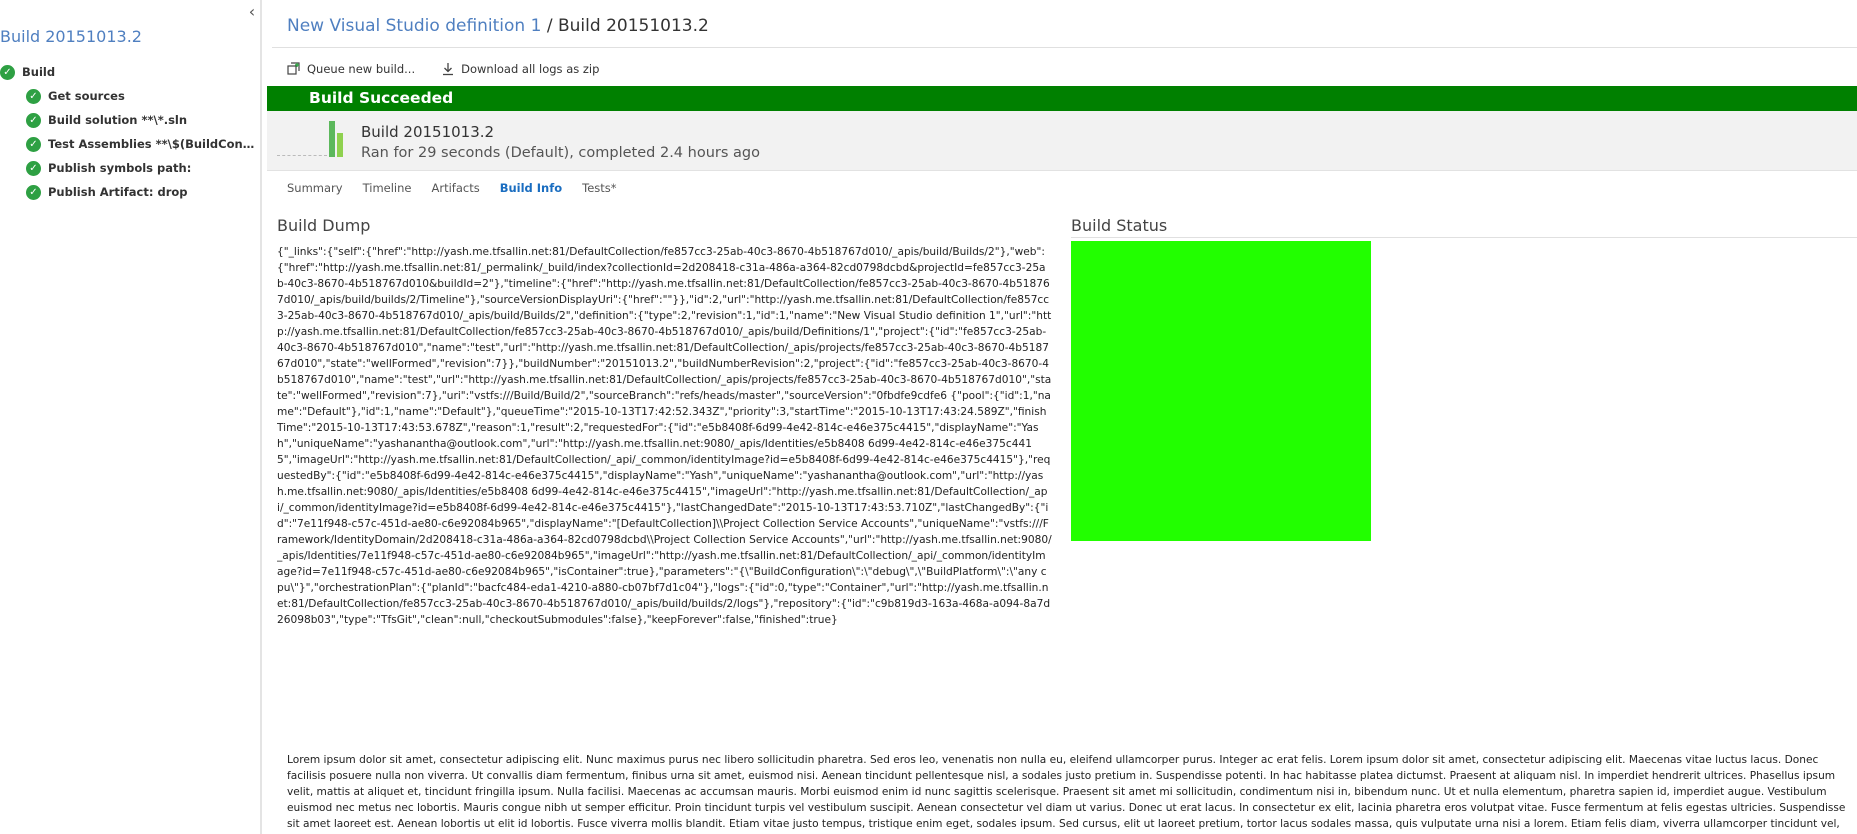 The width and height of the screenshot is (1857, 834). I want to click on breadcrumb-build: Build 20151013.2, so click(633, 26).